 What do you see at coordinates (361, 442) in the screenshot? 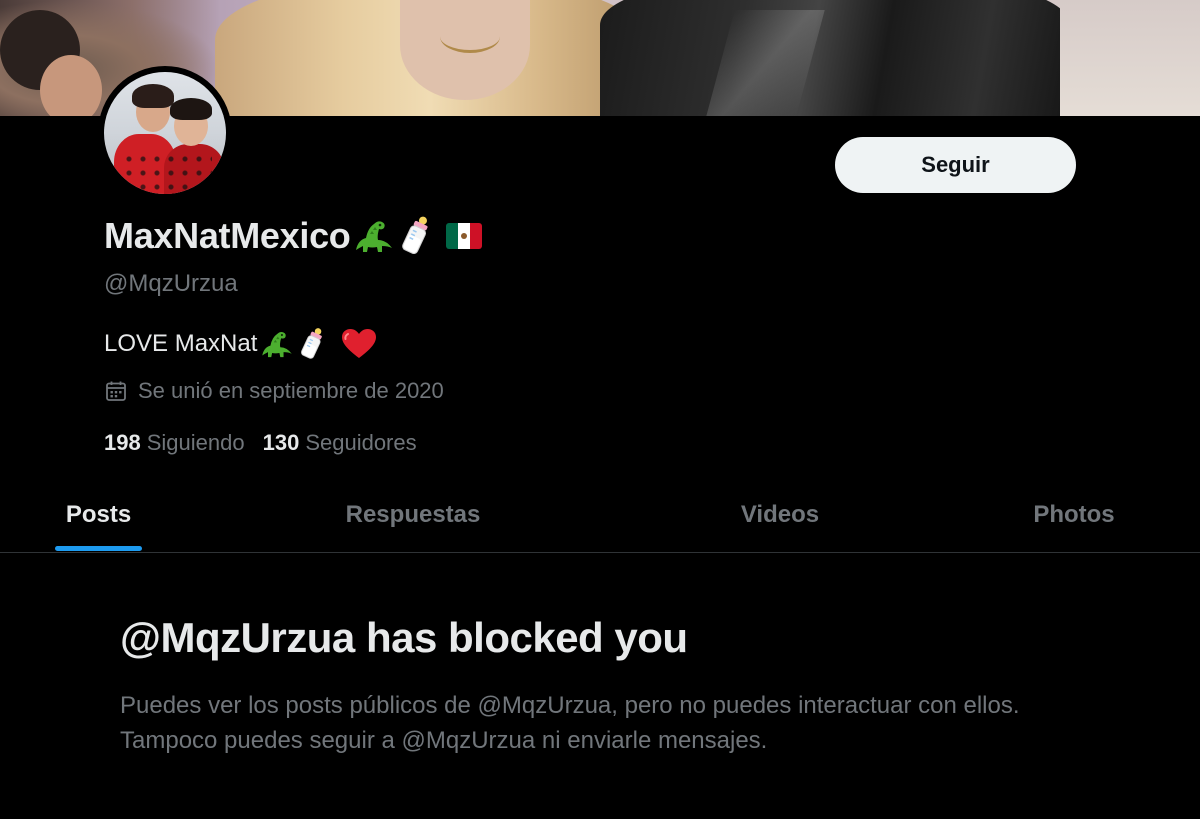
I see `followers-label: Seguidores` at bounding box center [361, 442].